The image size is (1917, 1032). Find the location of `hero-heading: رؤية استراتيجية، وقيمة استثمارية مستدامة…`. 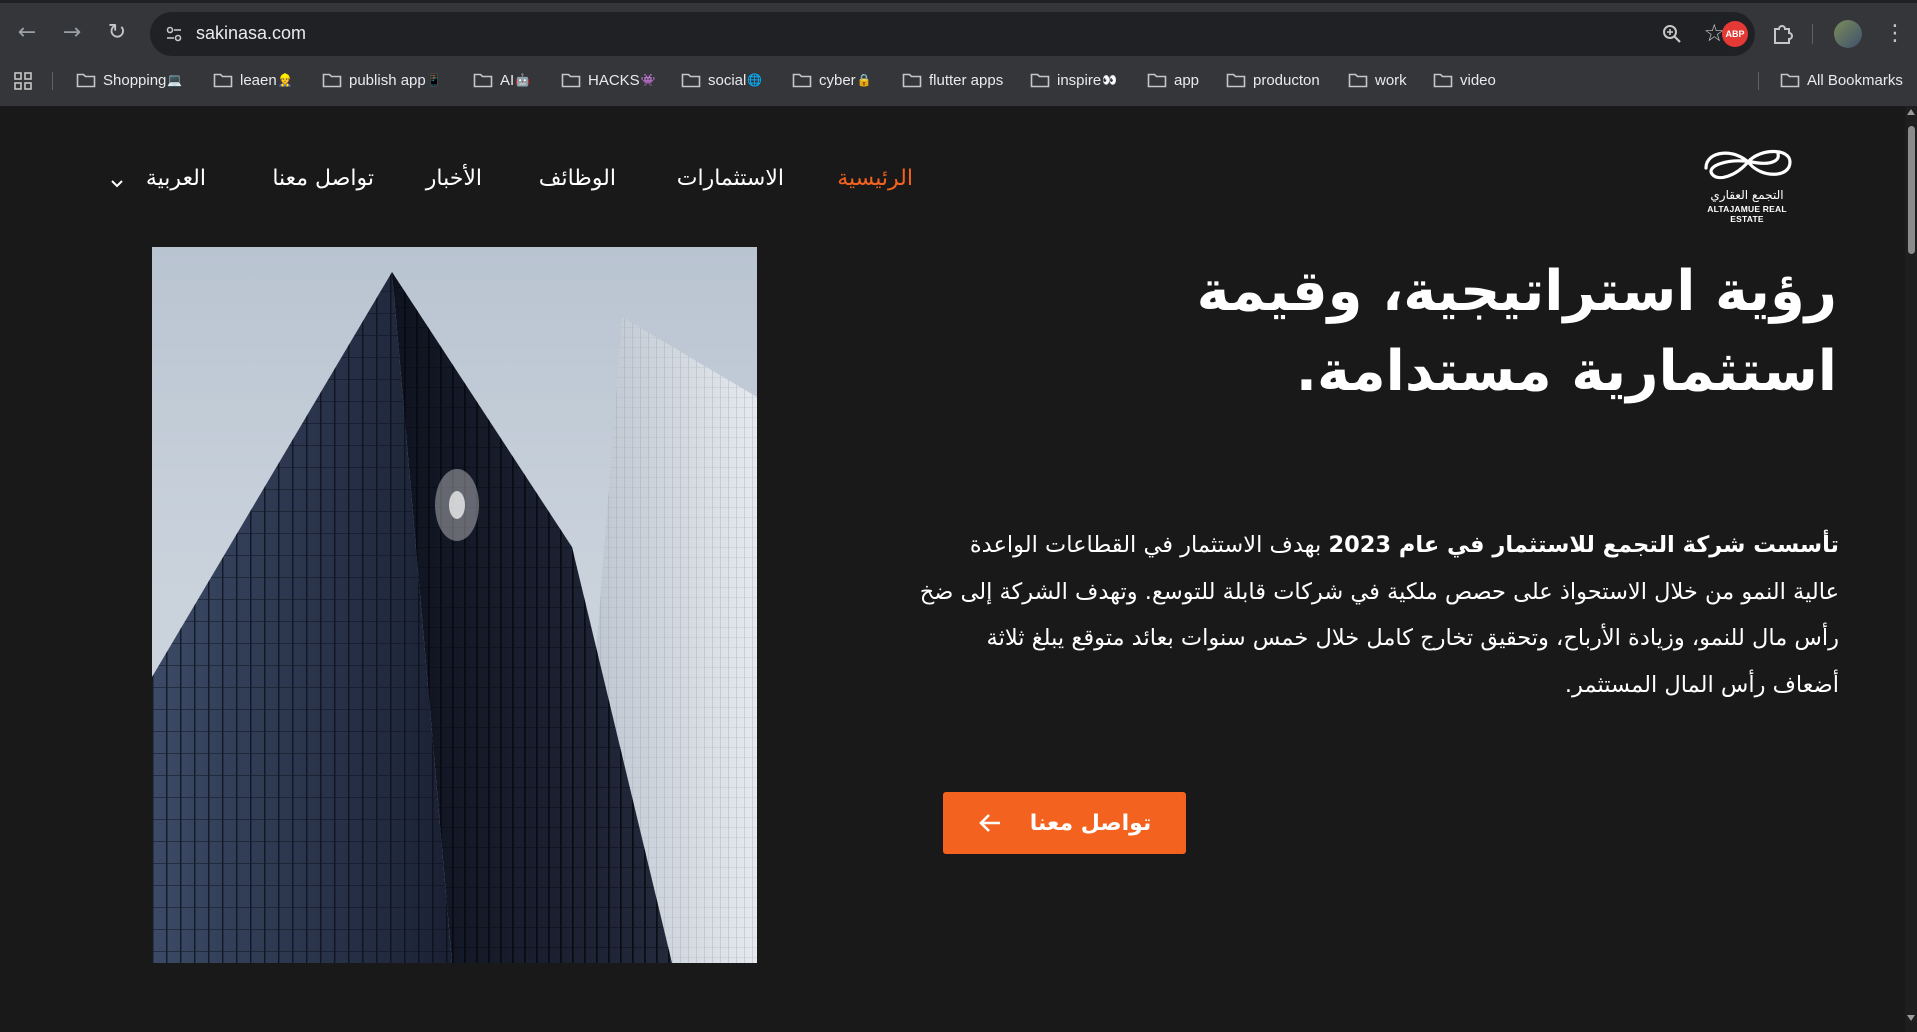

hero-heading: رؤية استراتيجية، وقيمة استثمارية مستدامة… is located at coordinates (1516, 331).